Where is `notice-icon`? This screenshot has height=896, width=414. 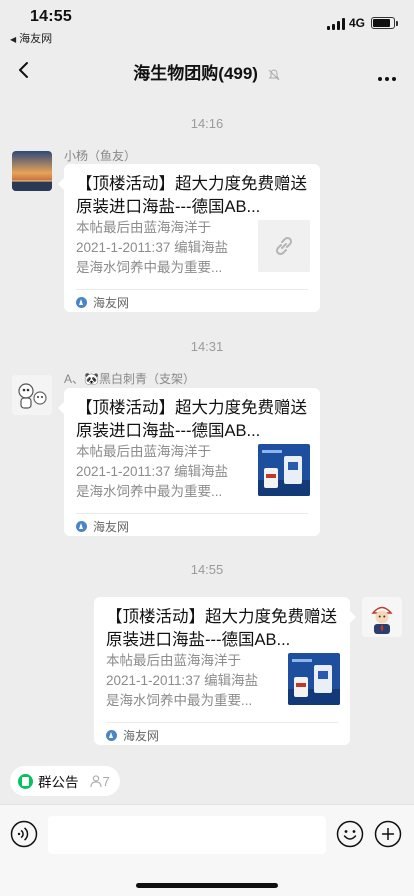 notice-icon is located at coordinates (25, 781).